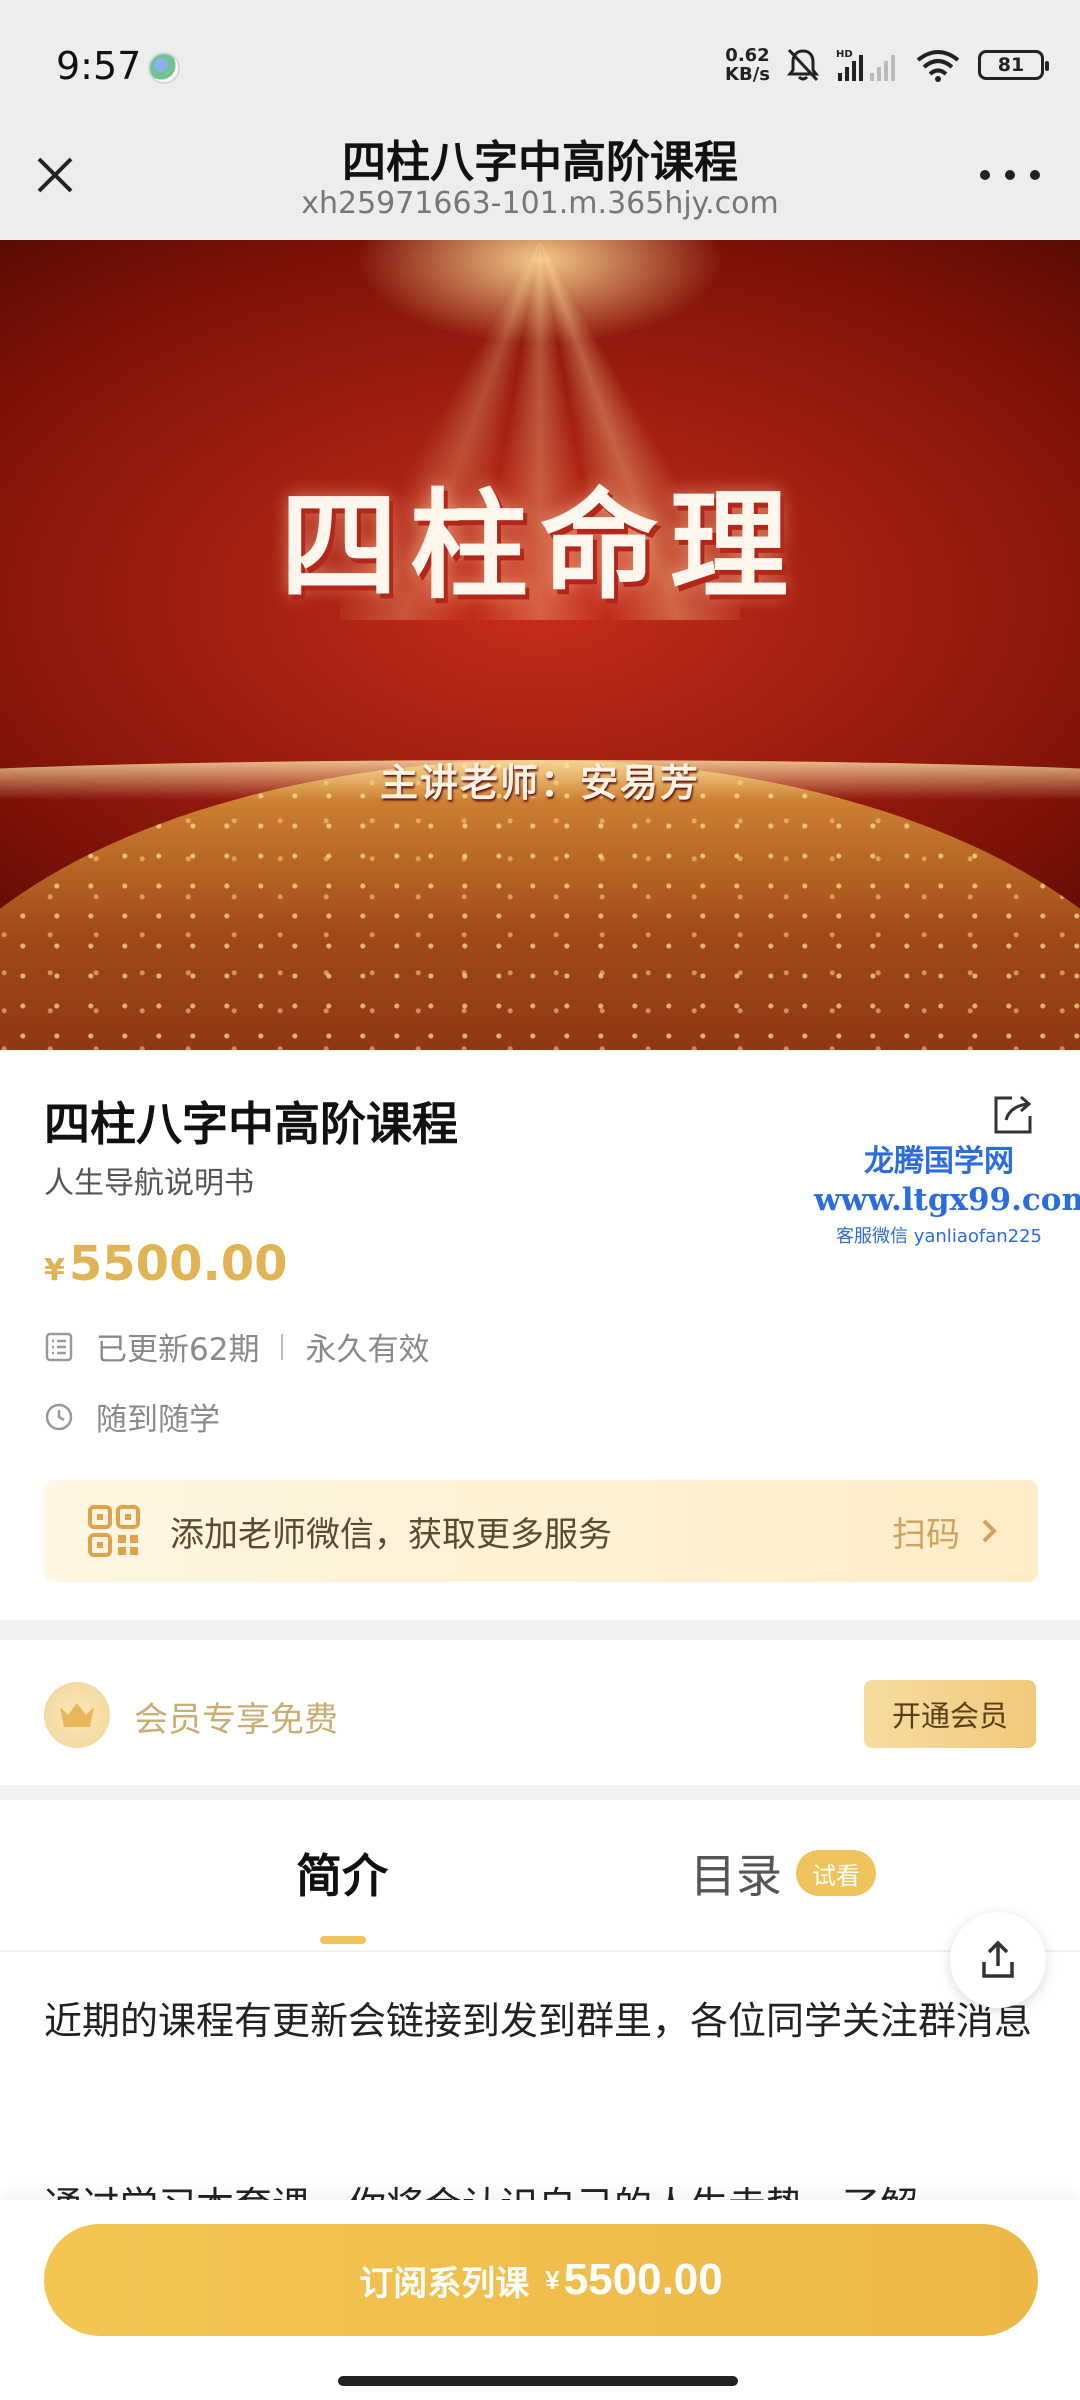  Describe the element at coordinates (178, 1264) in the screenshot. I see `price-amount: 5500.00` at that location.